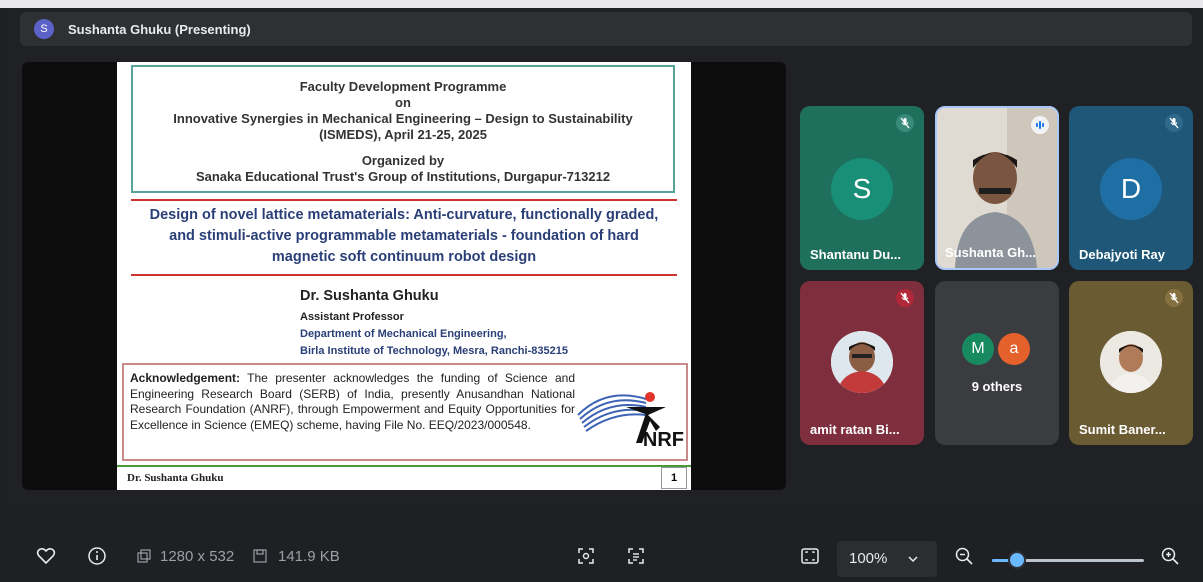  I want to click on participant-avatar: D, so click(1131, 189).